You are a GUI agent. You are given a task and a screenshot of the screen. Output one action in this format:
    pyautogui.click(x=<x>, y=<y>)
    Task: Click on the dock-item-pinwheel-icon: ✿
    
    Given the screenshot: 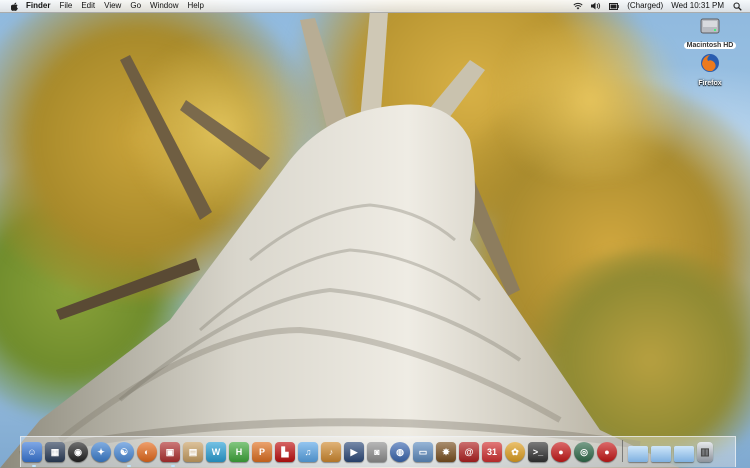 What is the action you would take?
    pyautogui.click(x=515, y=452)
    